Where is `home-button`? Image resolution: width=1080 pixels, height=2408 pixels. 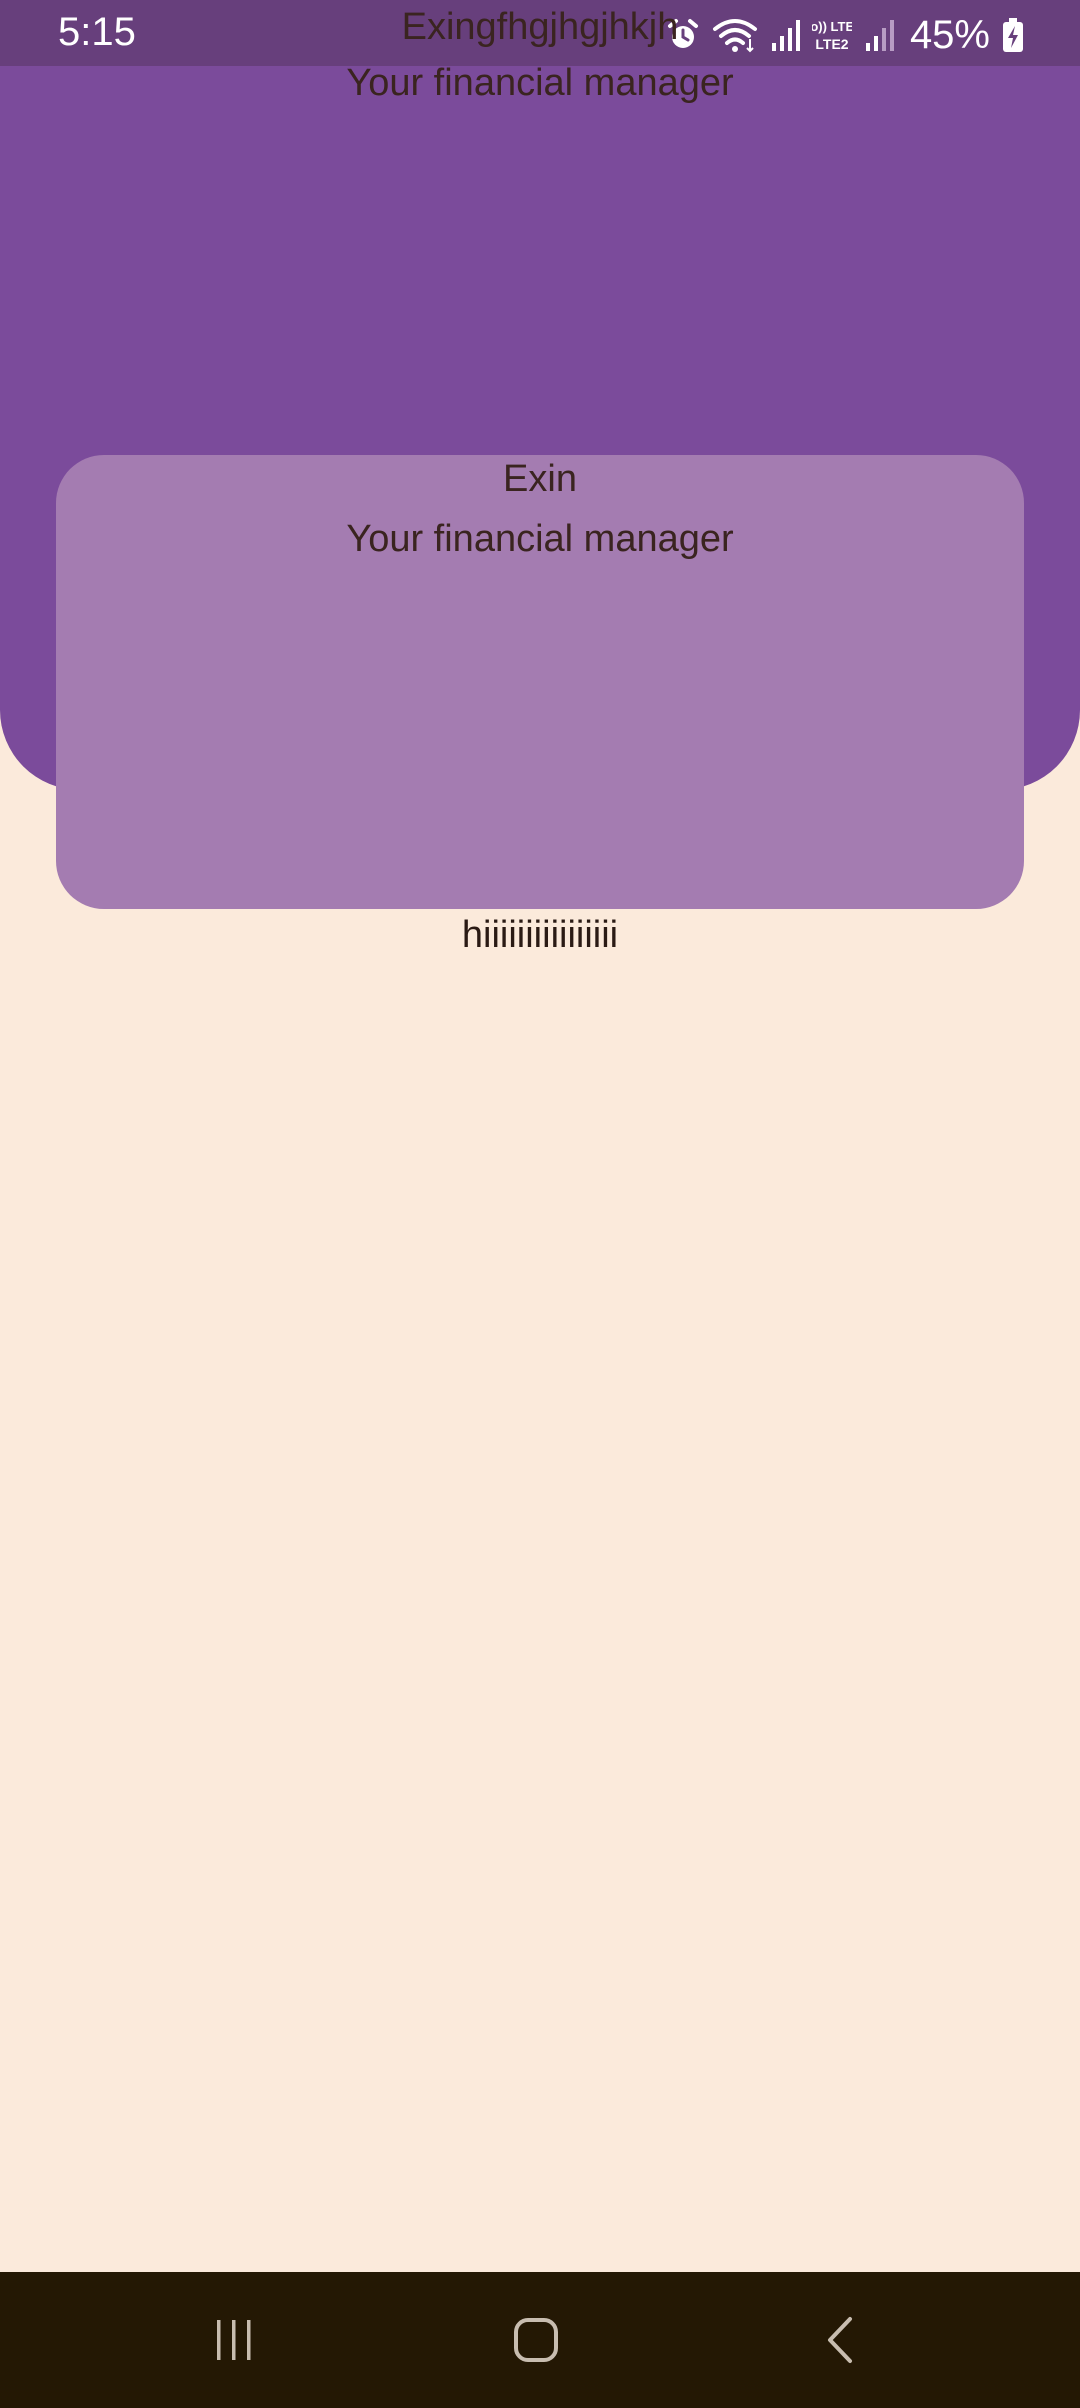 home-button is located at coordinates (536, 2340).